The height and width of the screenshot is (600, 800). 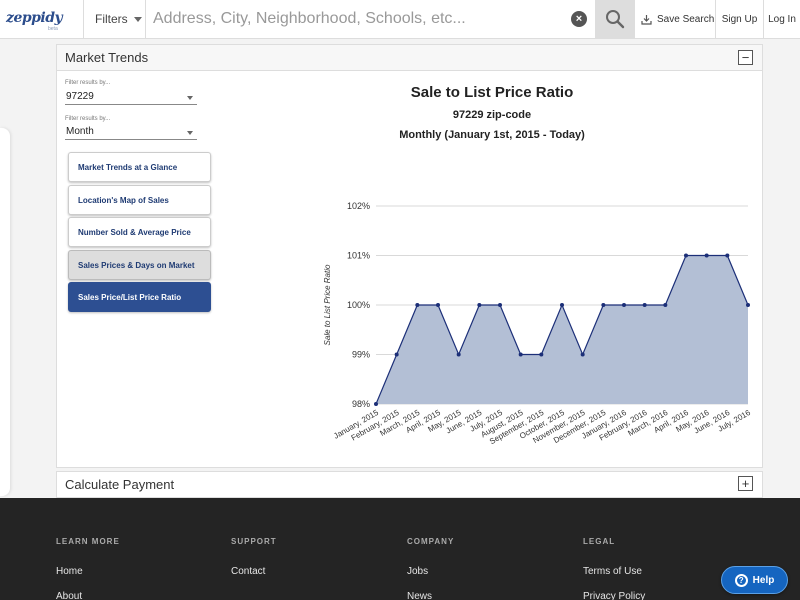 I want to click on logo-beta-tag: beta, so click(x=53, y=29).